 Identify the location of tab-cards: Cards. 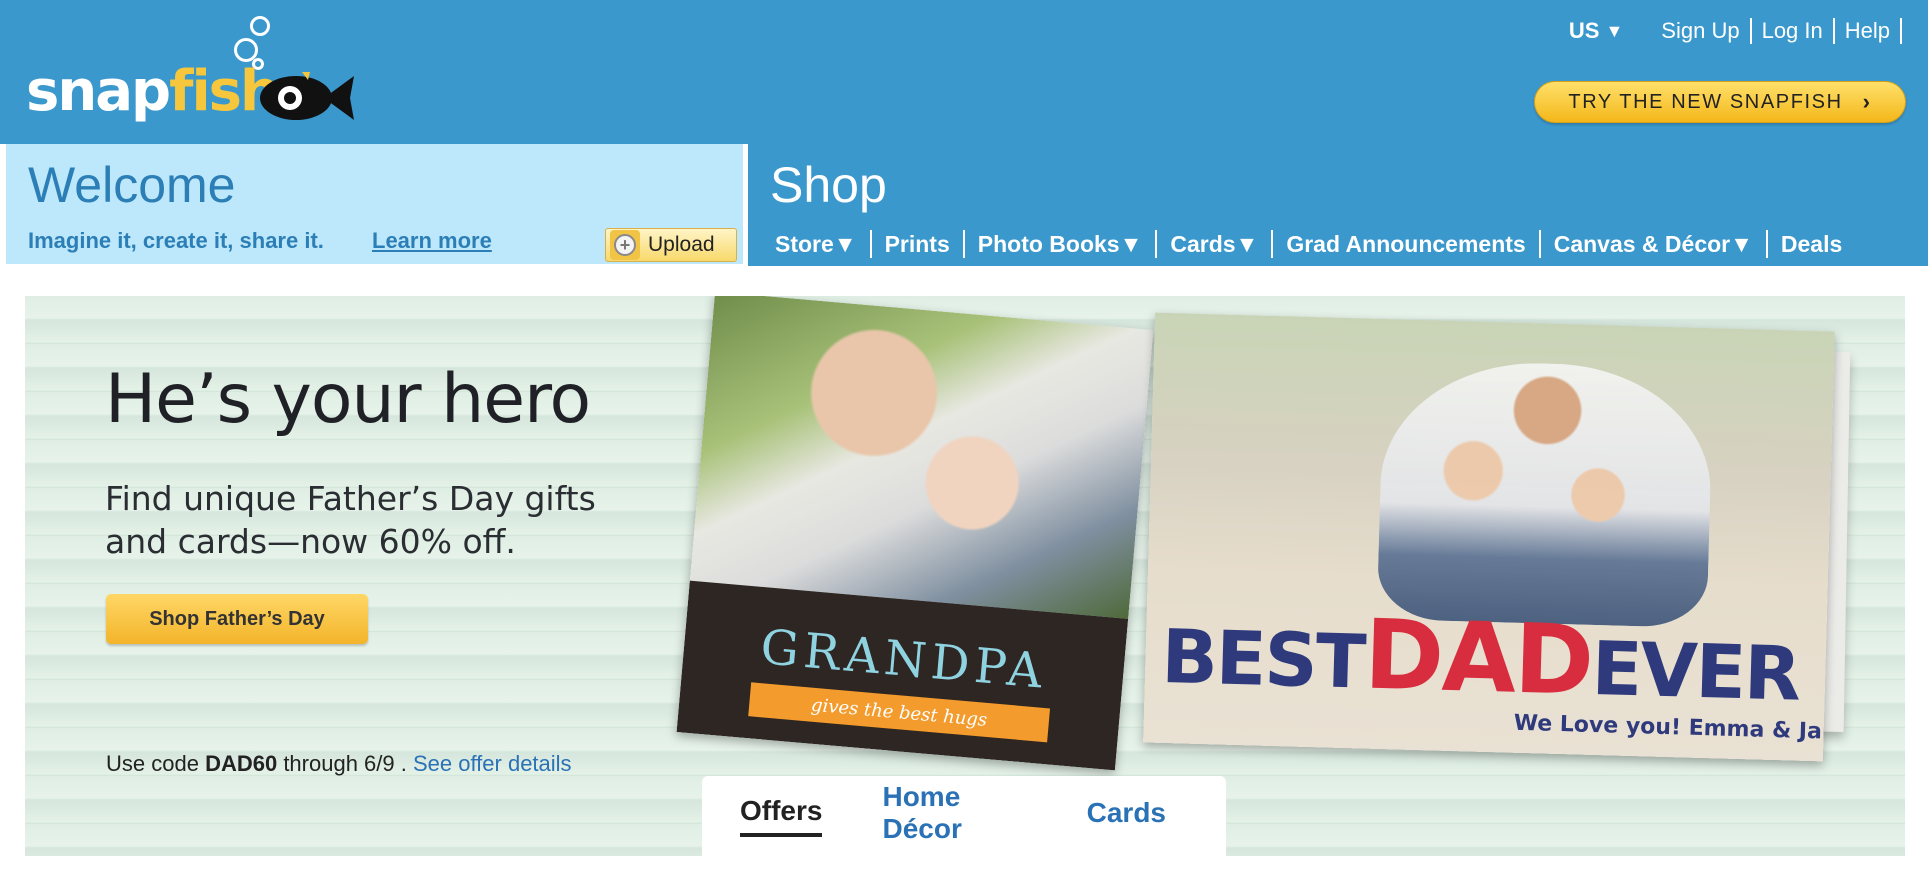
(1126, 816).